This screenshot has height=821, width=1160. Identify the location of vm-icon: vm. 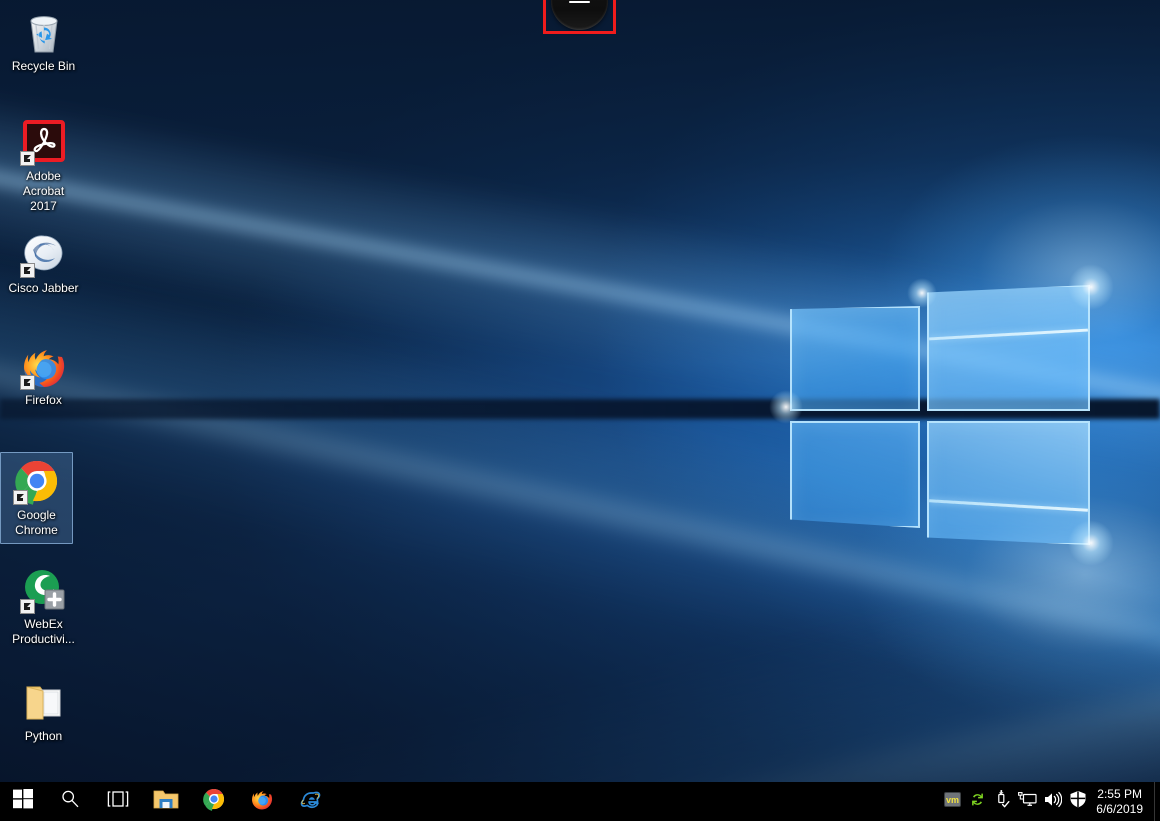
(953, 801).